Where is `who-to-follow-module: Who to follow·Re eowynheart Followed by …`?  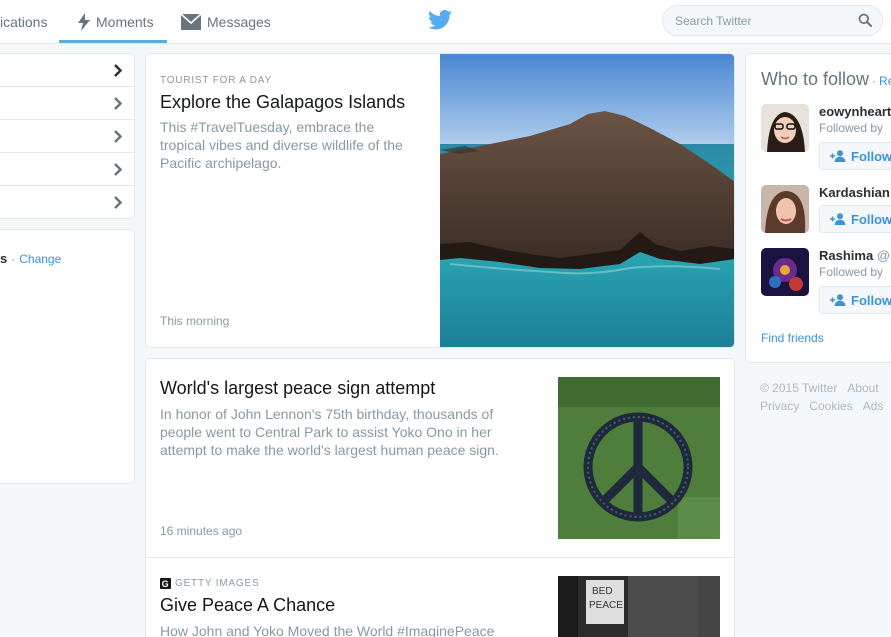
who-to-follow-module: Who to follow·Re eowynheart Followed by … is located at coordinates (818, 208).